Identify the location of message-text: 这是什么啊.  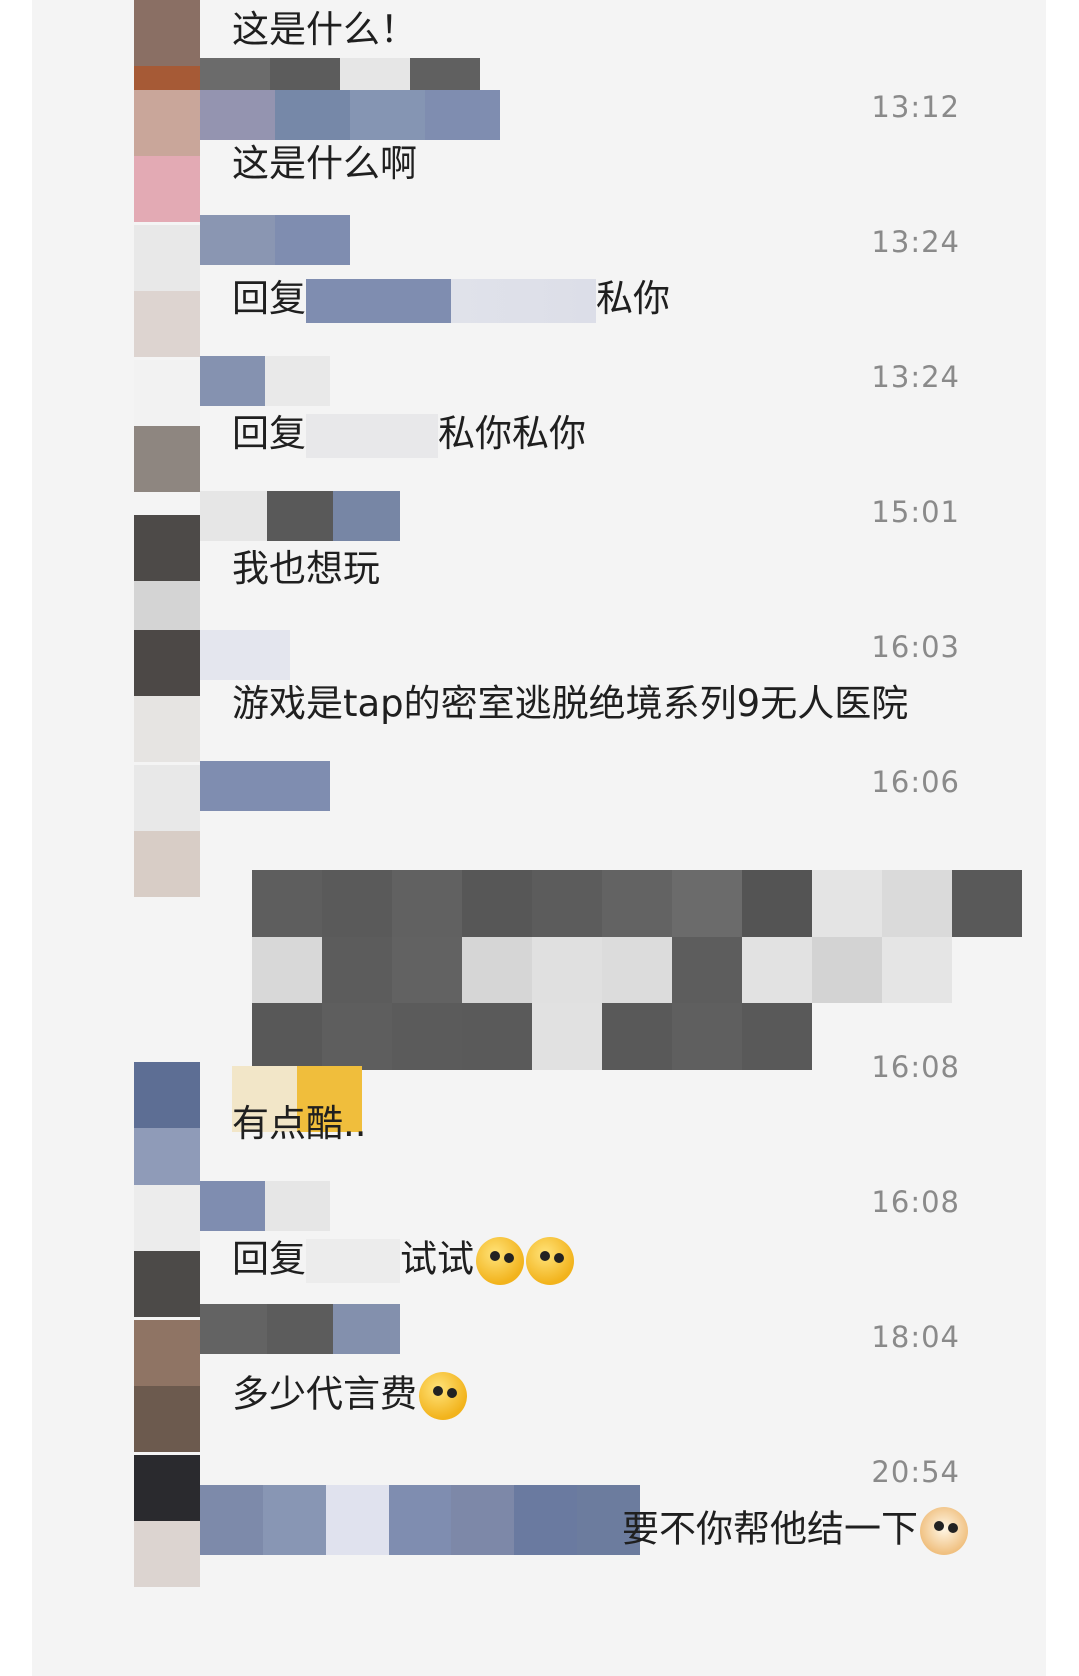
(324, 163).